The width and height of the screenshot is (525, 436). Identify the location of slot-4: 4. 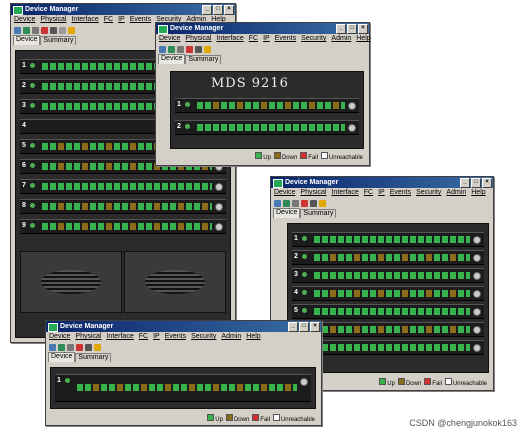
(388, 293).